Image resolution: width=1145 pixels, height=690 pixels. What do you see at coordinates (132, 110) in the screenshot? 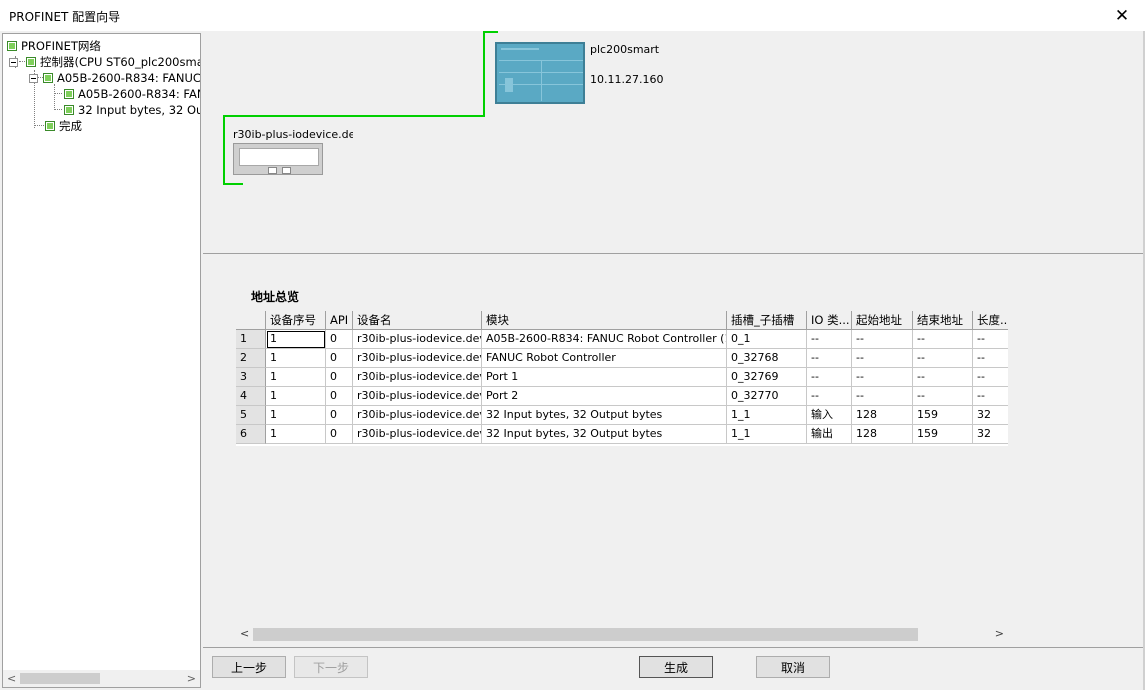
I see `tree-item-io-module: 32 Input bytes, 32 Outpu` at bounding box center [132, 110].